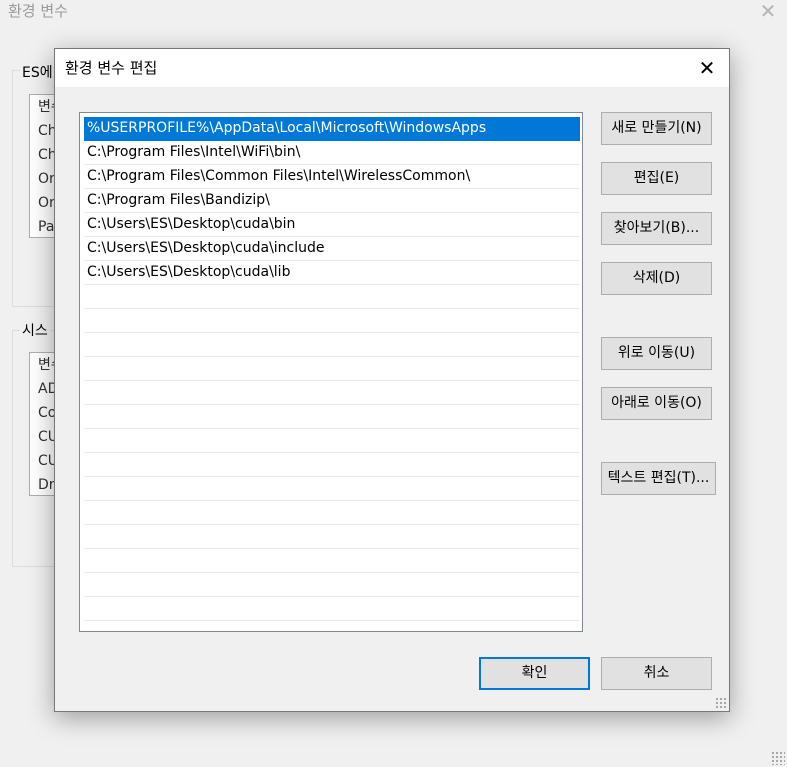 This screenshot has width=787, height=767. What do you see at coordinates (392, 68) in the screenshot?
I see `dialog-titlebar: 환경 변수 편집 ✕` at bounding box center [392, 68].